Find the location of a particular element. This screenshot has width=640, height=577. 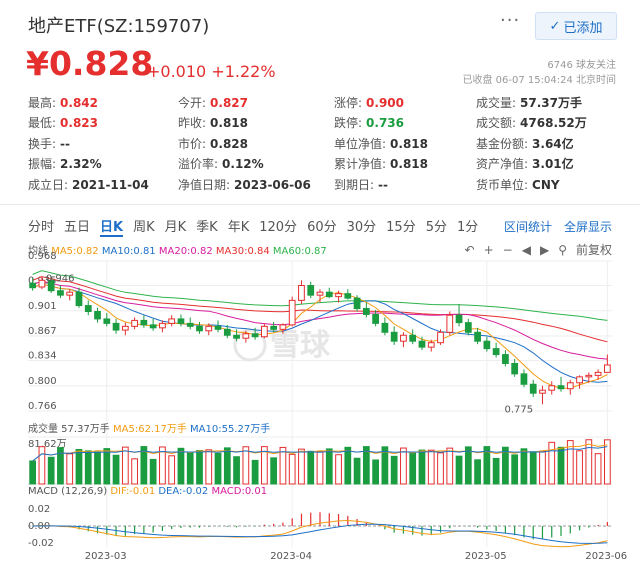

quote-label: 振幅: is located at coordinates (42, 164).